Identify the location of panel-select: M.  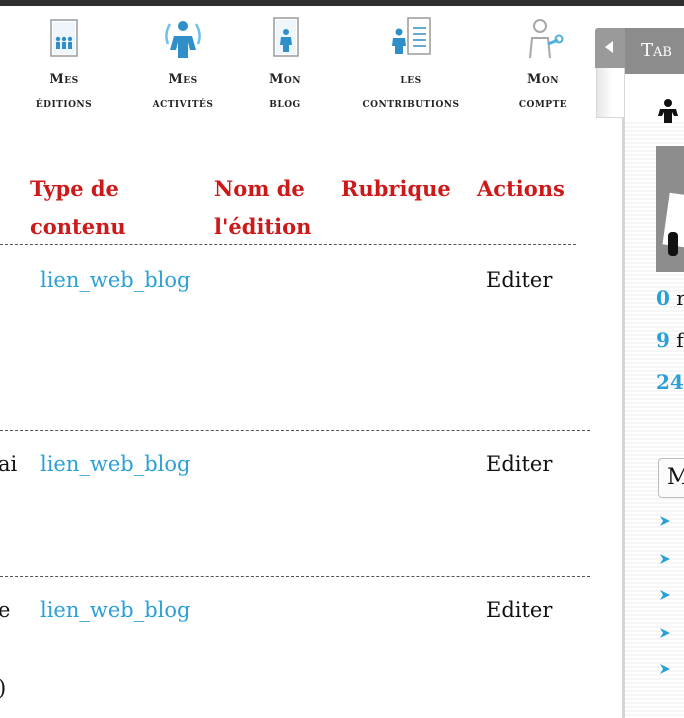
(671, 478).